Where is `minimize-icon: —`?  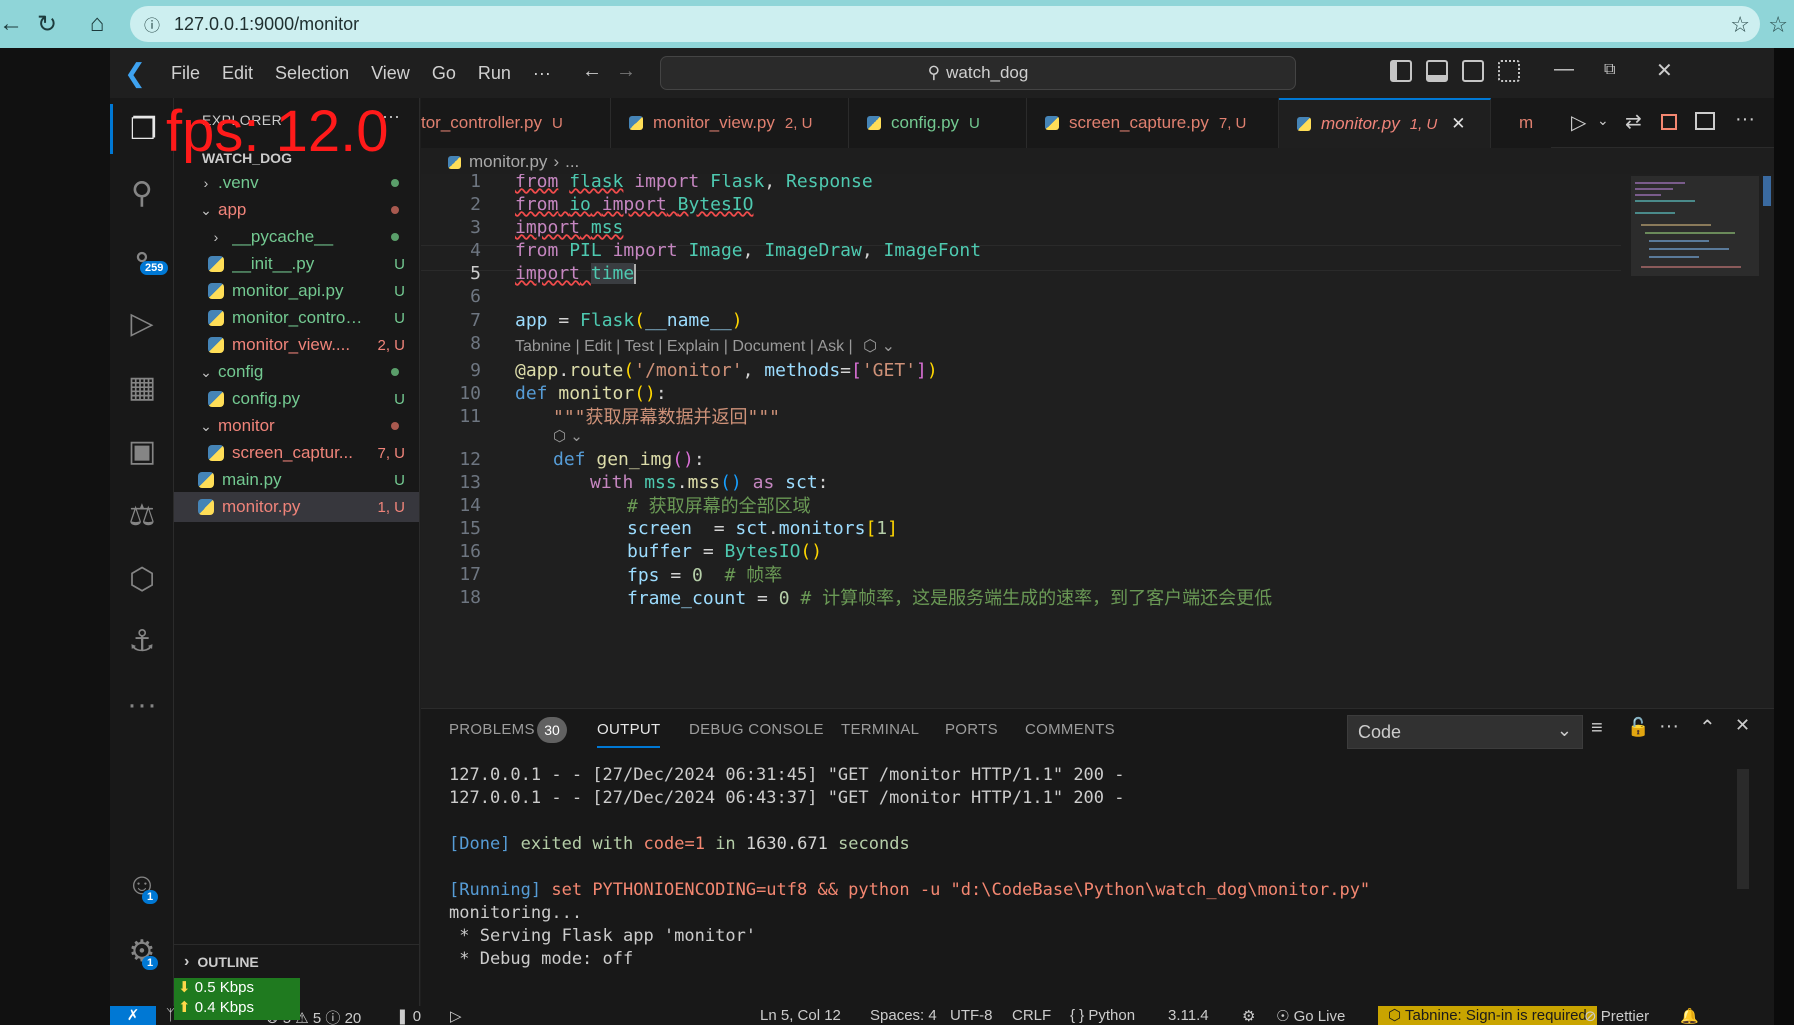 minimize-icon: — is located at coordinates (1564, 69).